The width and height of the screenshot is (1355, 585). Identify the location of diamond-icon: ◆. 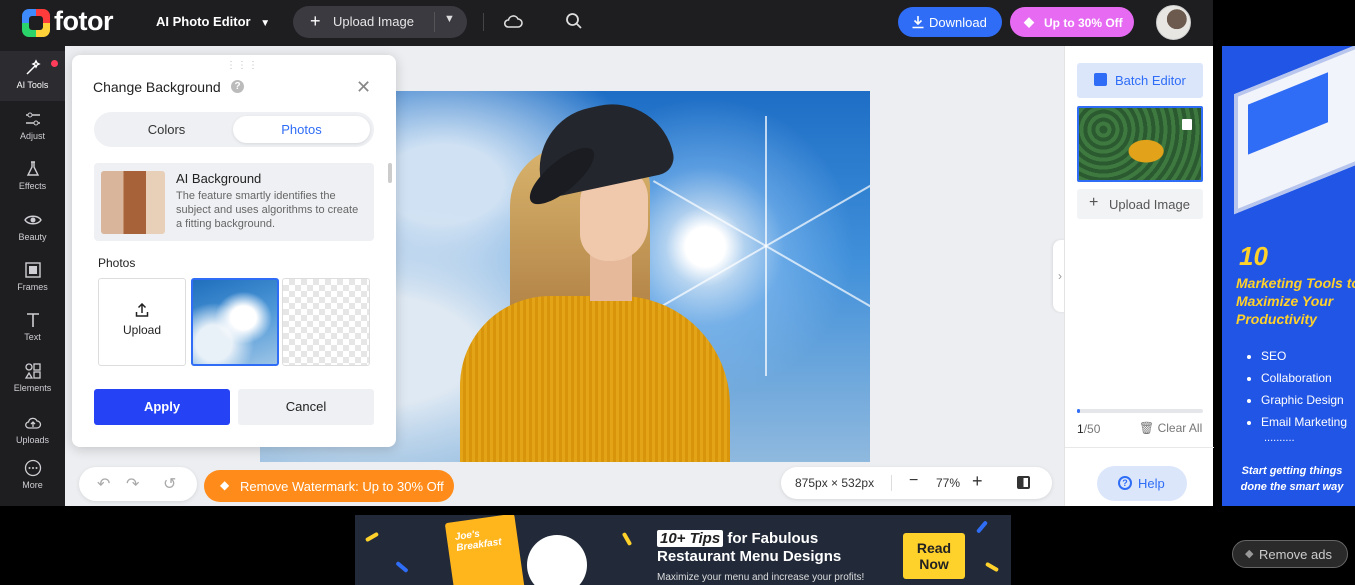
(1029, 21).